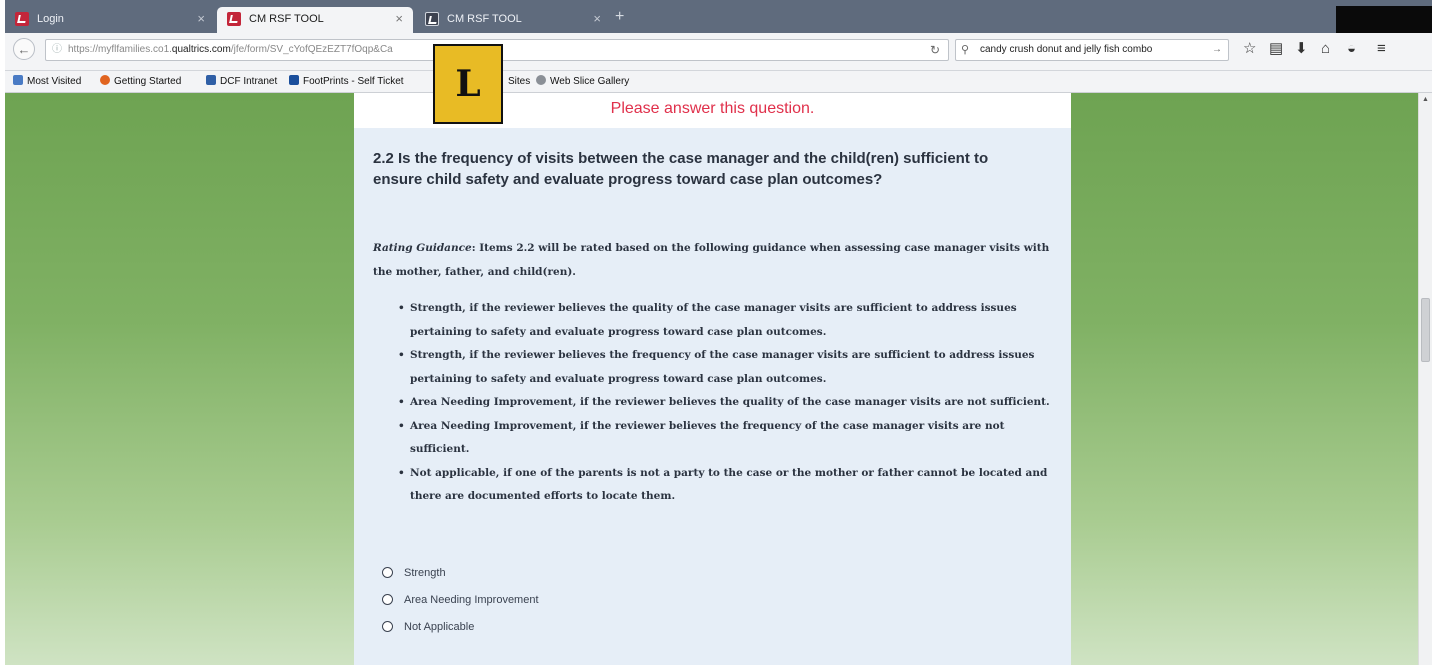  I want to click on search-icon: ⚲, so click(965, 50).